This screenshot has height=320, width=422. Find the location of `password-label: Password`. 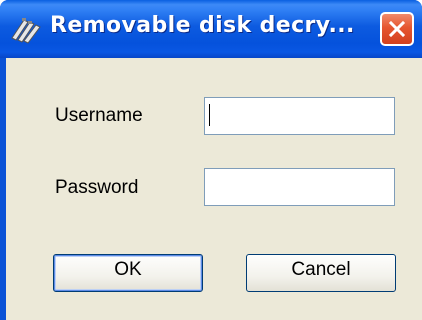

password-label: Password is located at coordinates (97, 187).